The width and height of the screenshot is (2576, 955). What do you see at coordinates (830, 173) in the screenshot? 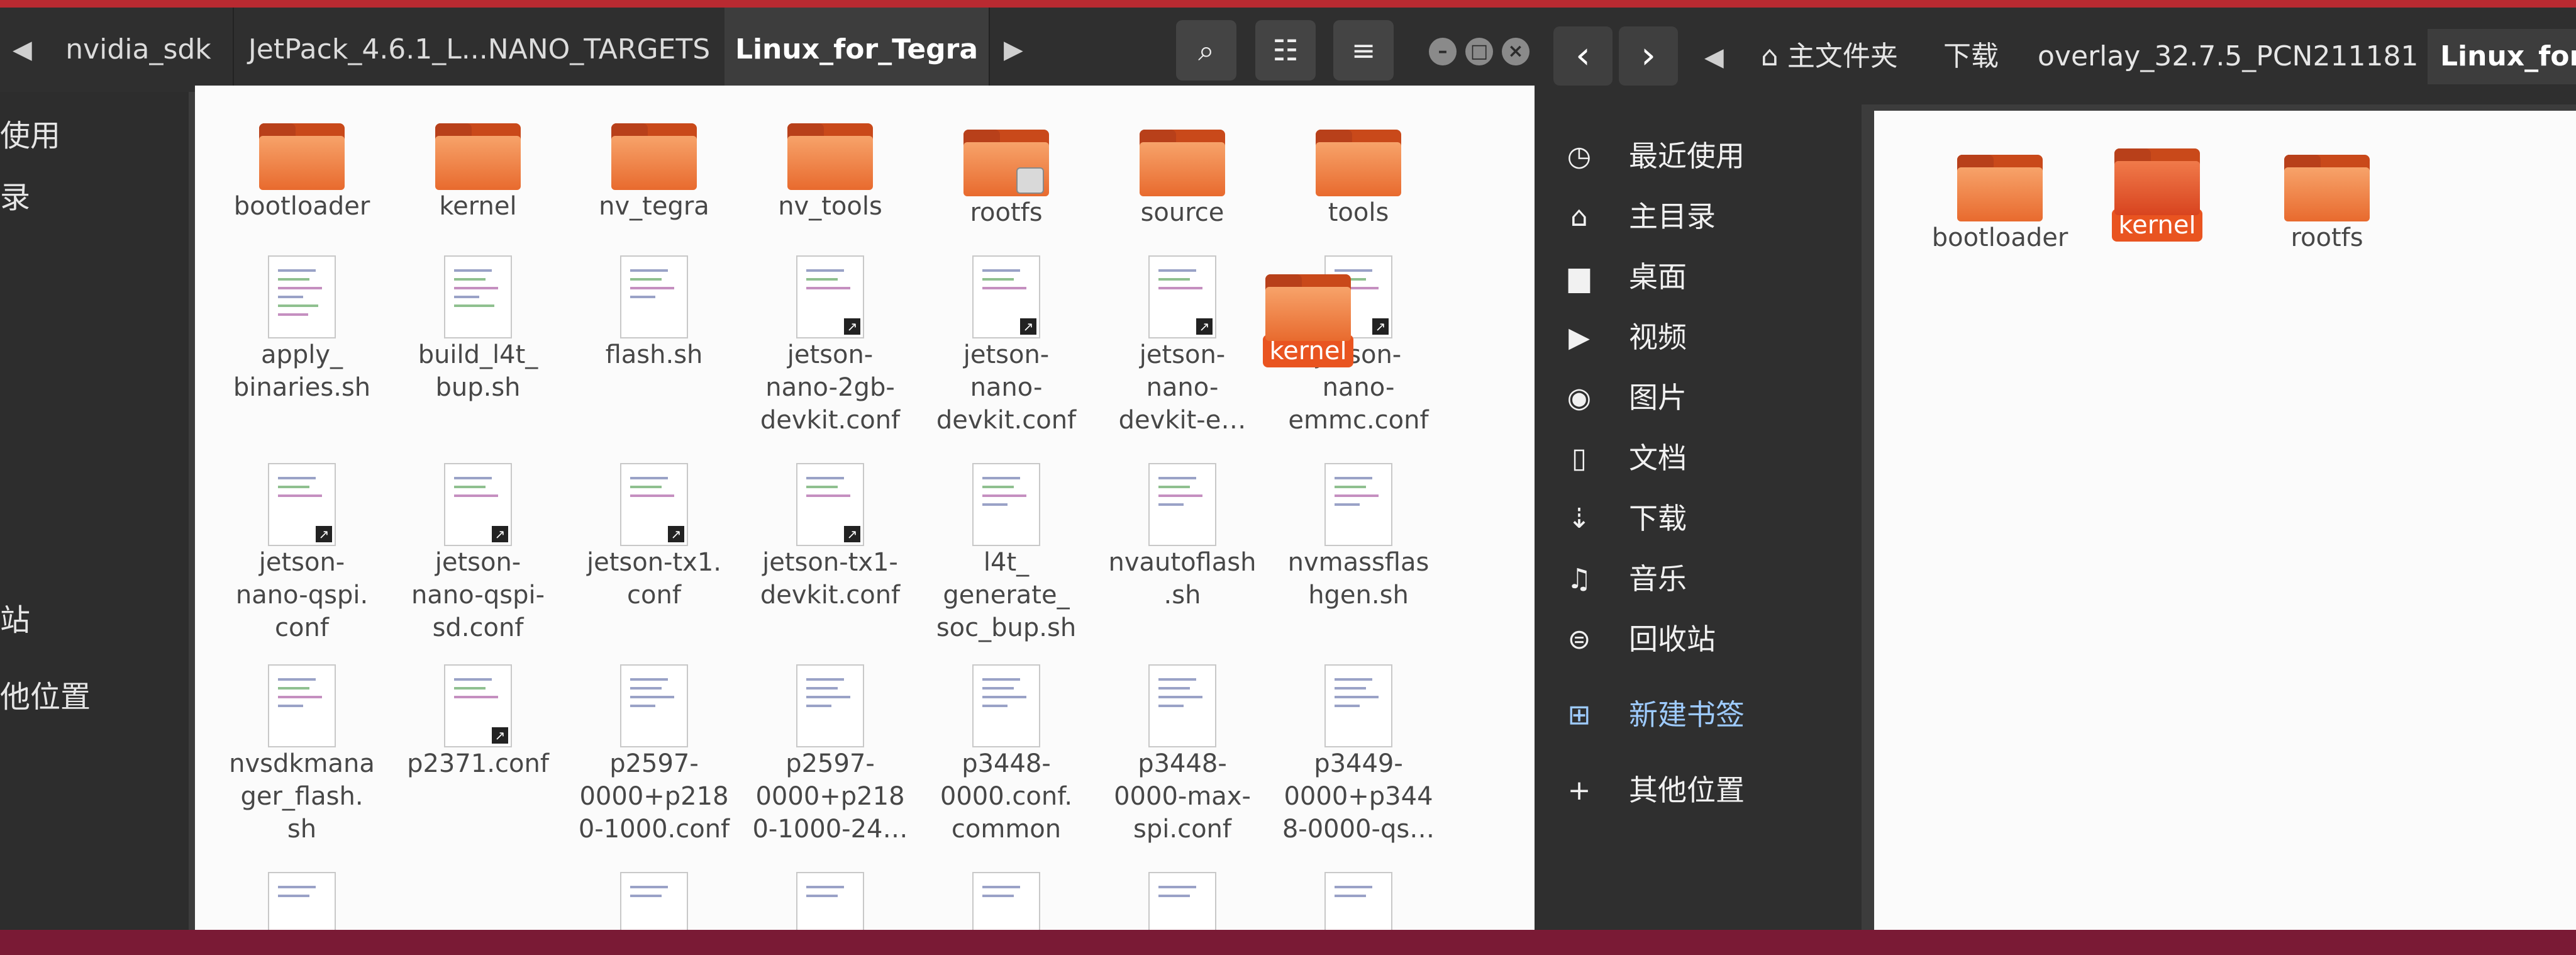
I see `folder-nv-tools: nv_tools` at bounding box center [830, 173].